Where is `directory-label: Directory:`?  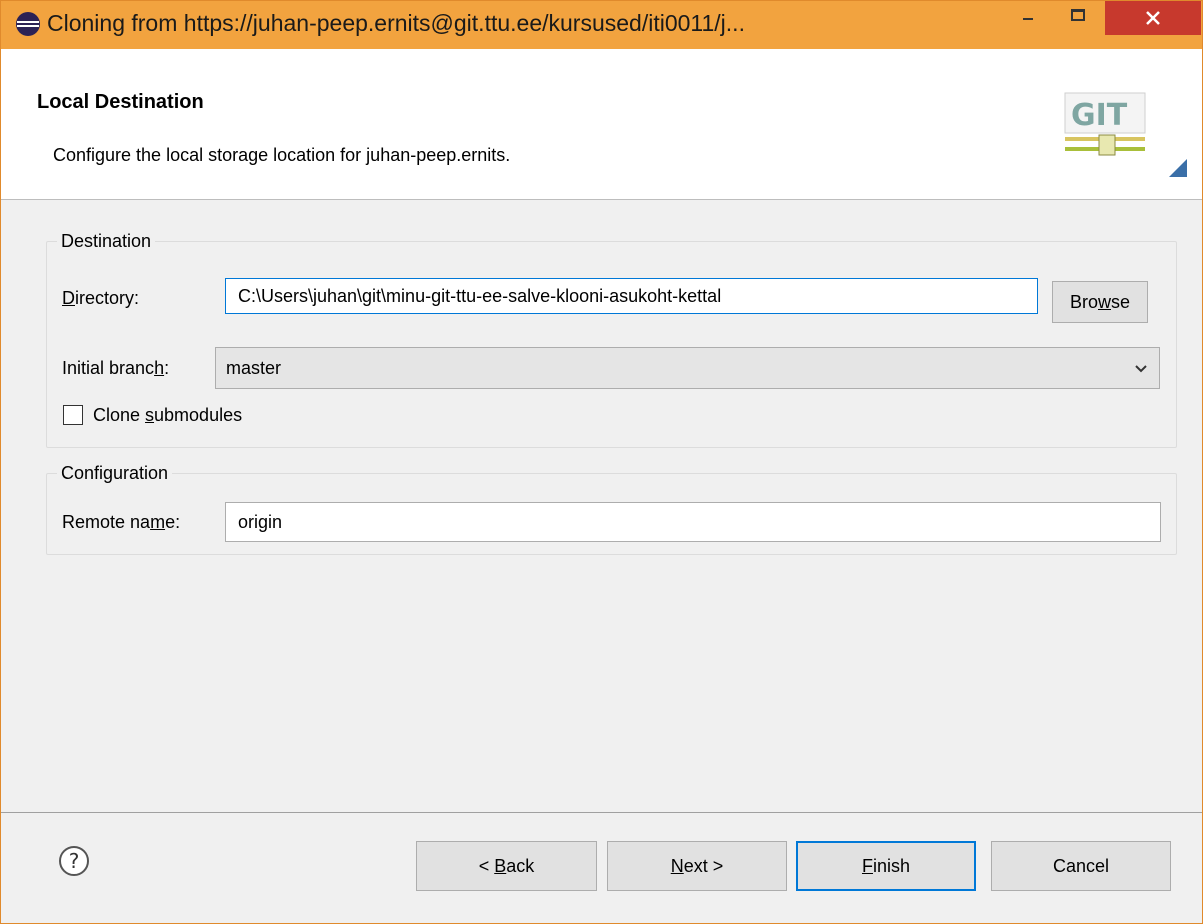
directory-label: Directory: is located at coordinates (101, 298).